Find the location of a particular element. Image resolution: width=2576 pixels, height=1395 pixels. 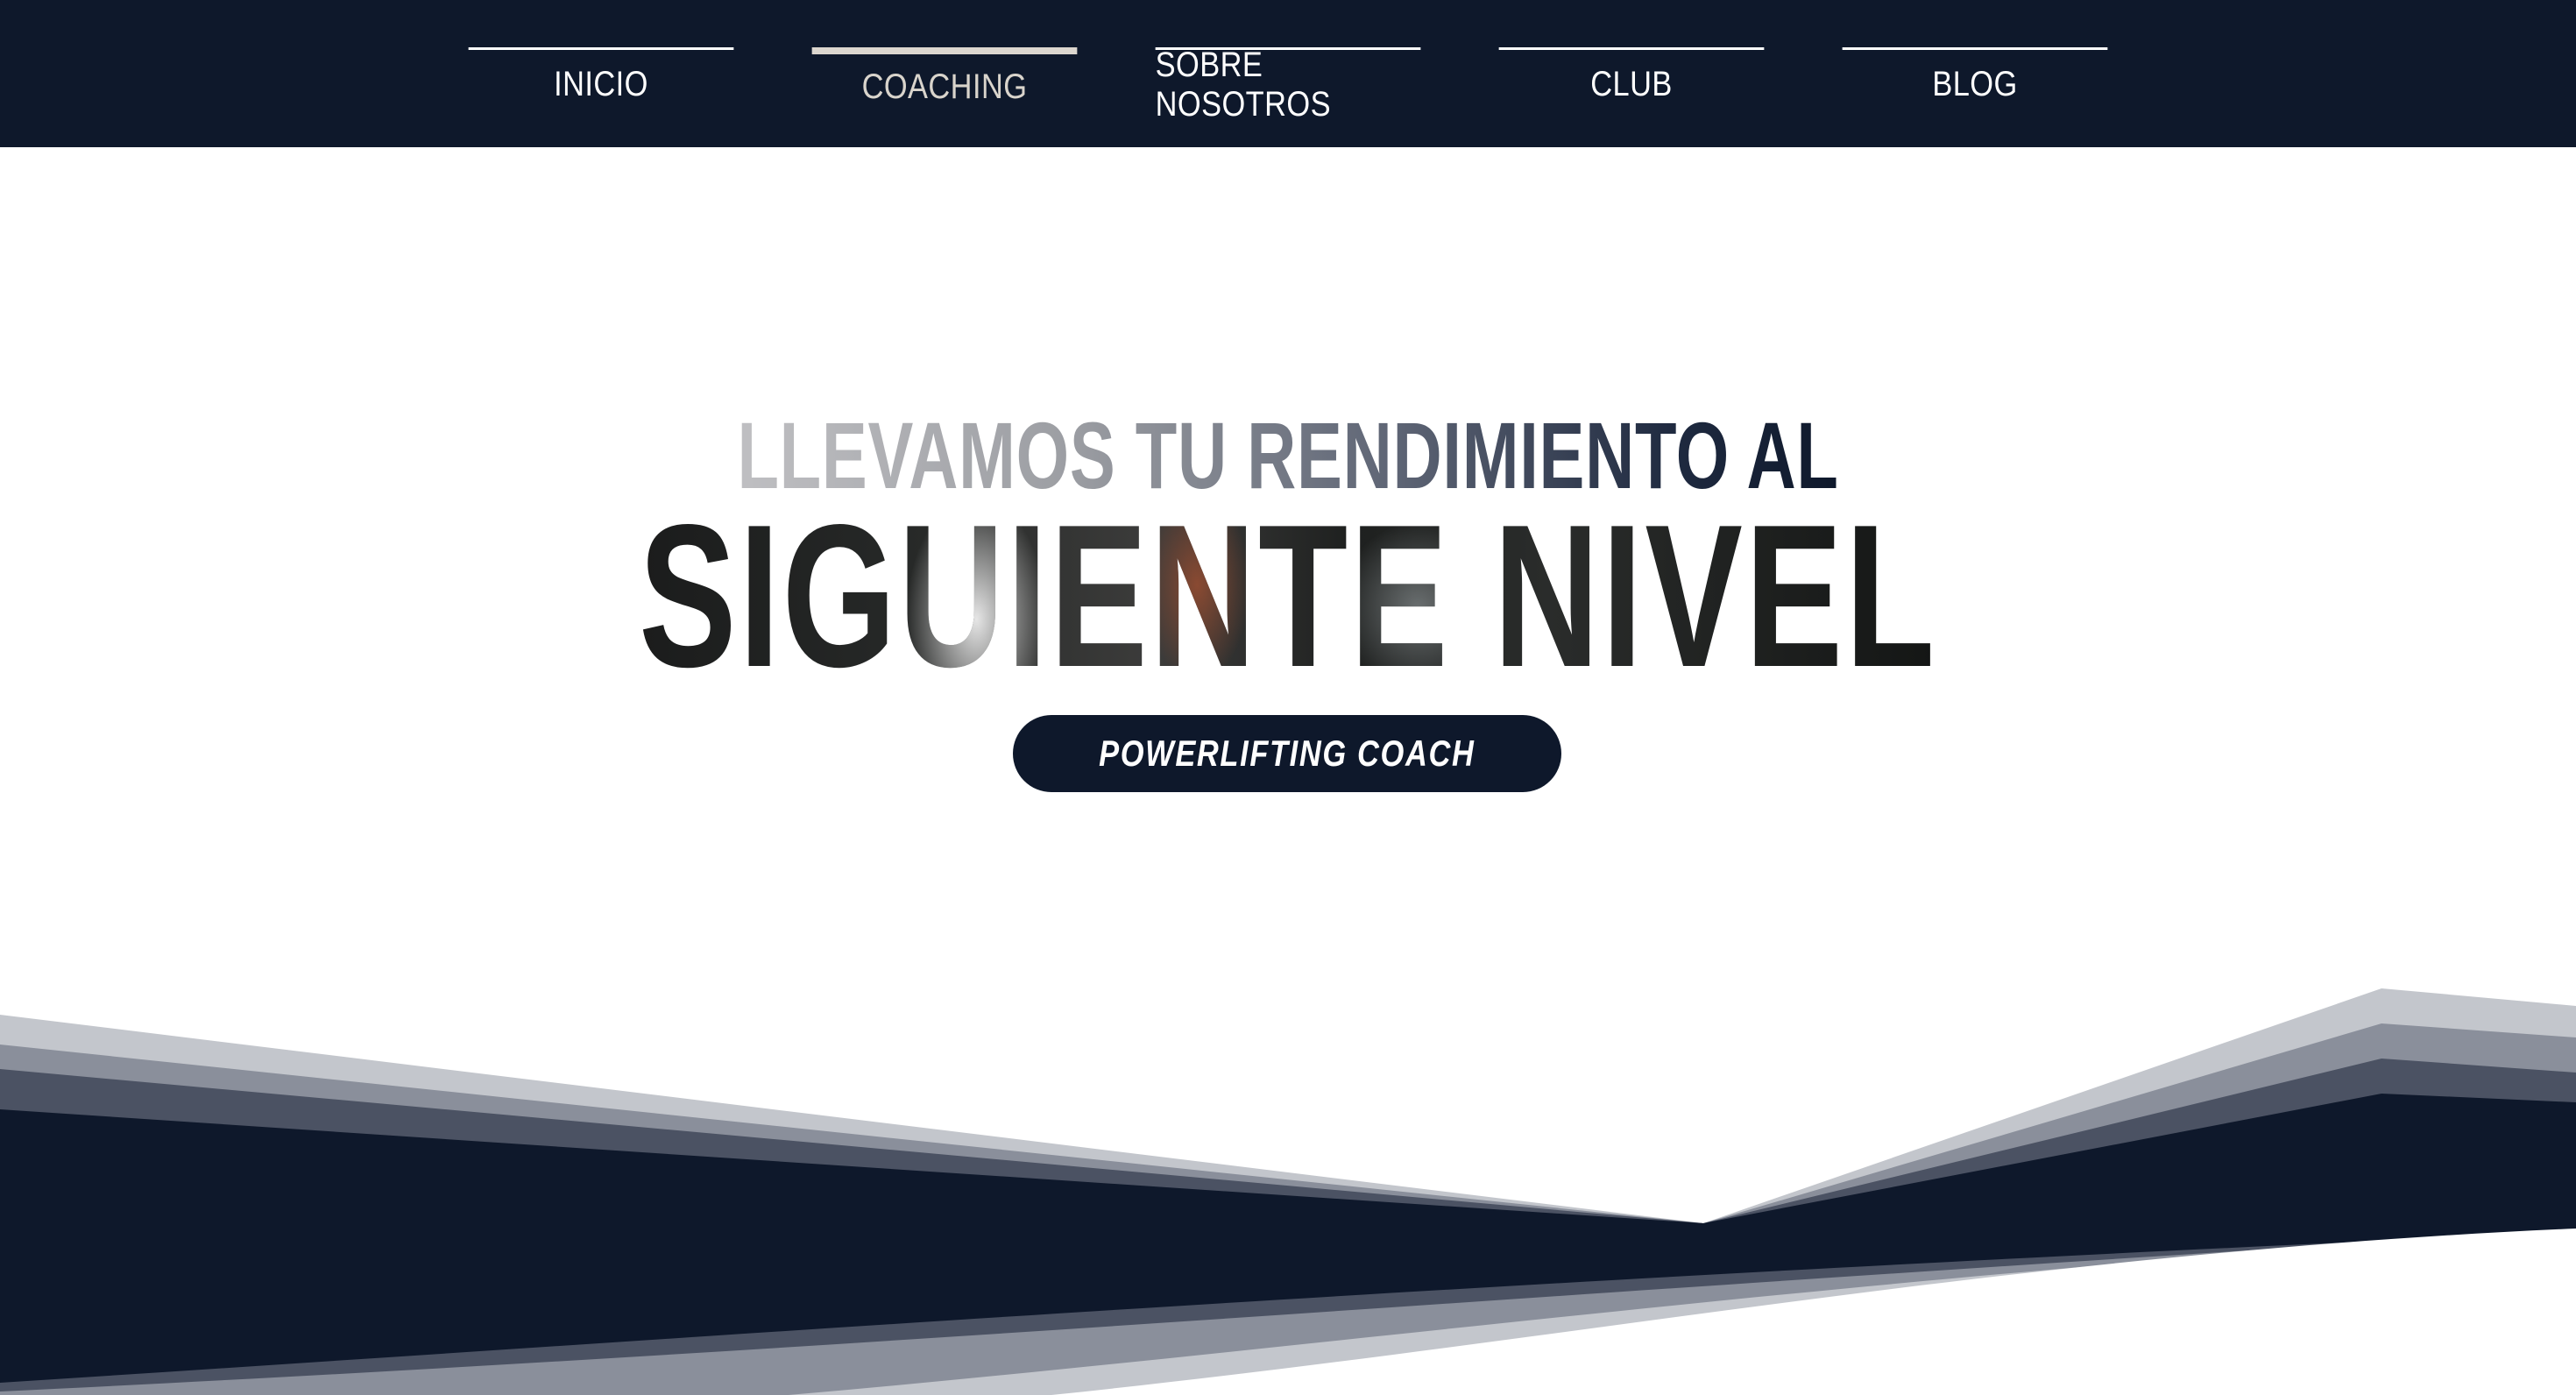

top-navigation-bar: INICIO COACHING SOBRE NOSOTROS CLUB BLOG is located at coordinates (1288, 73).